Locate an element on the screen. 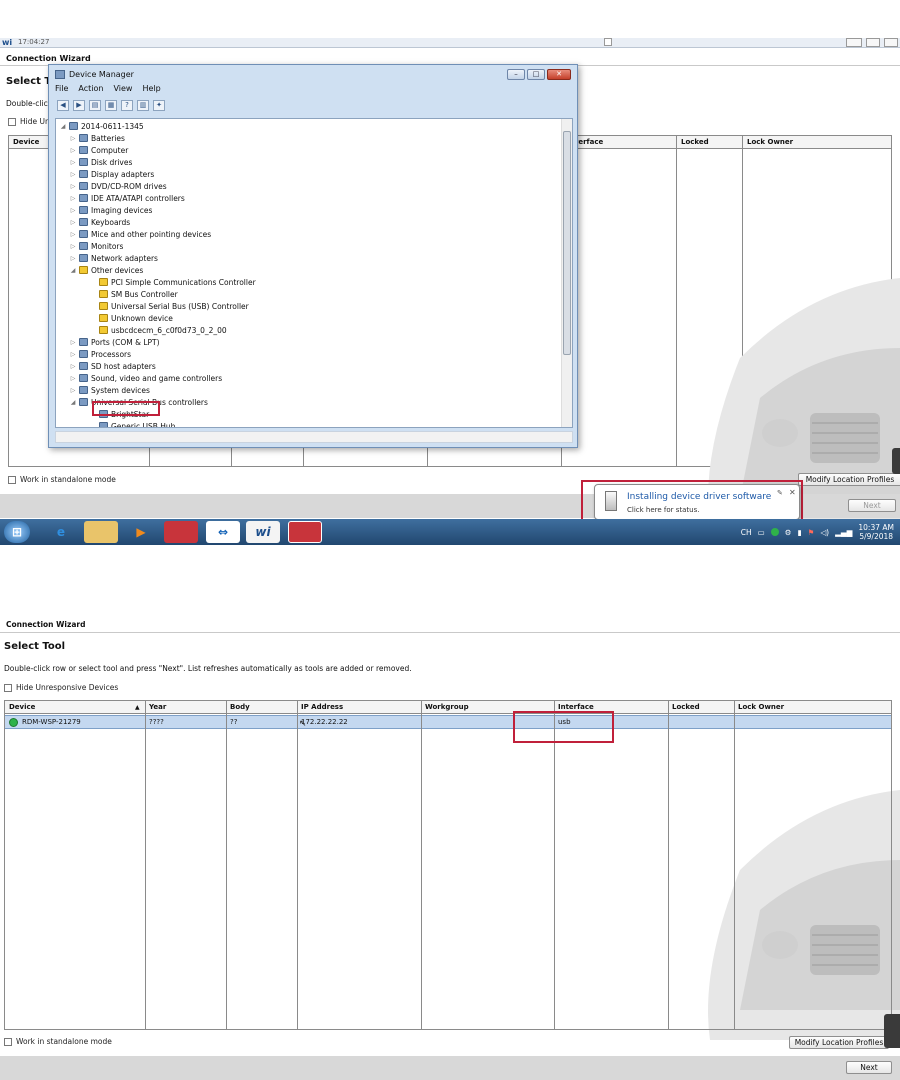 The height and width of the screenshot is (1080, 900). hide-unresponsive-checkbox: Hide Unresponsive Devices is located at coordinates (61, 687).